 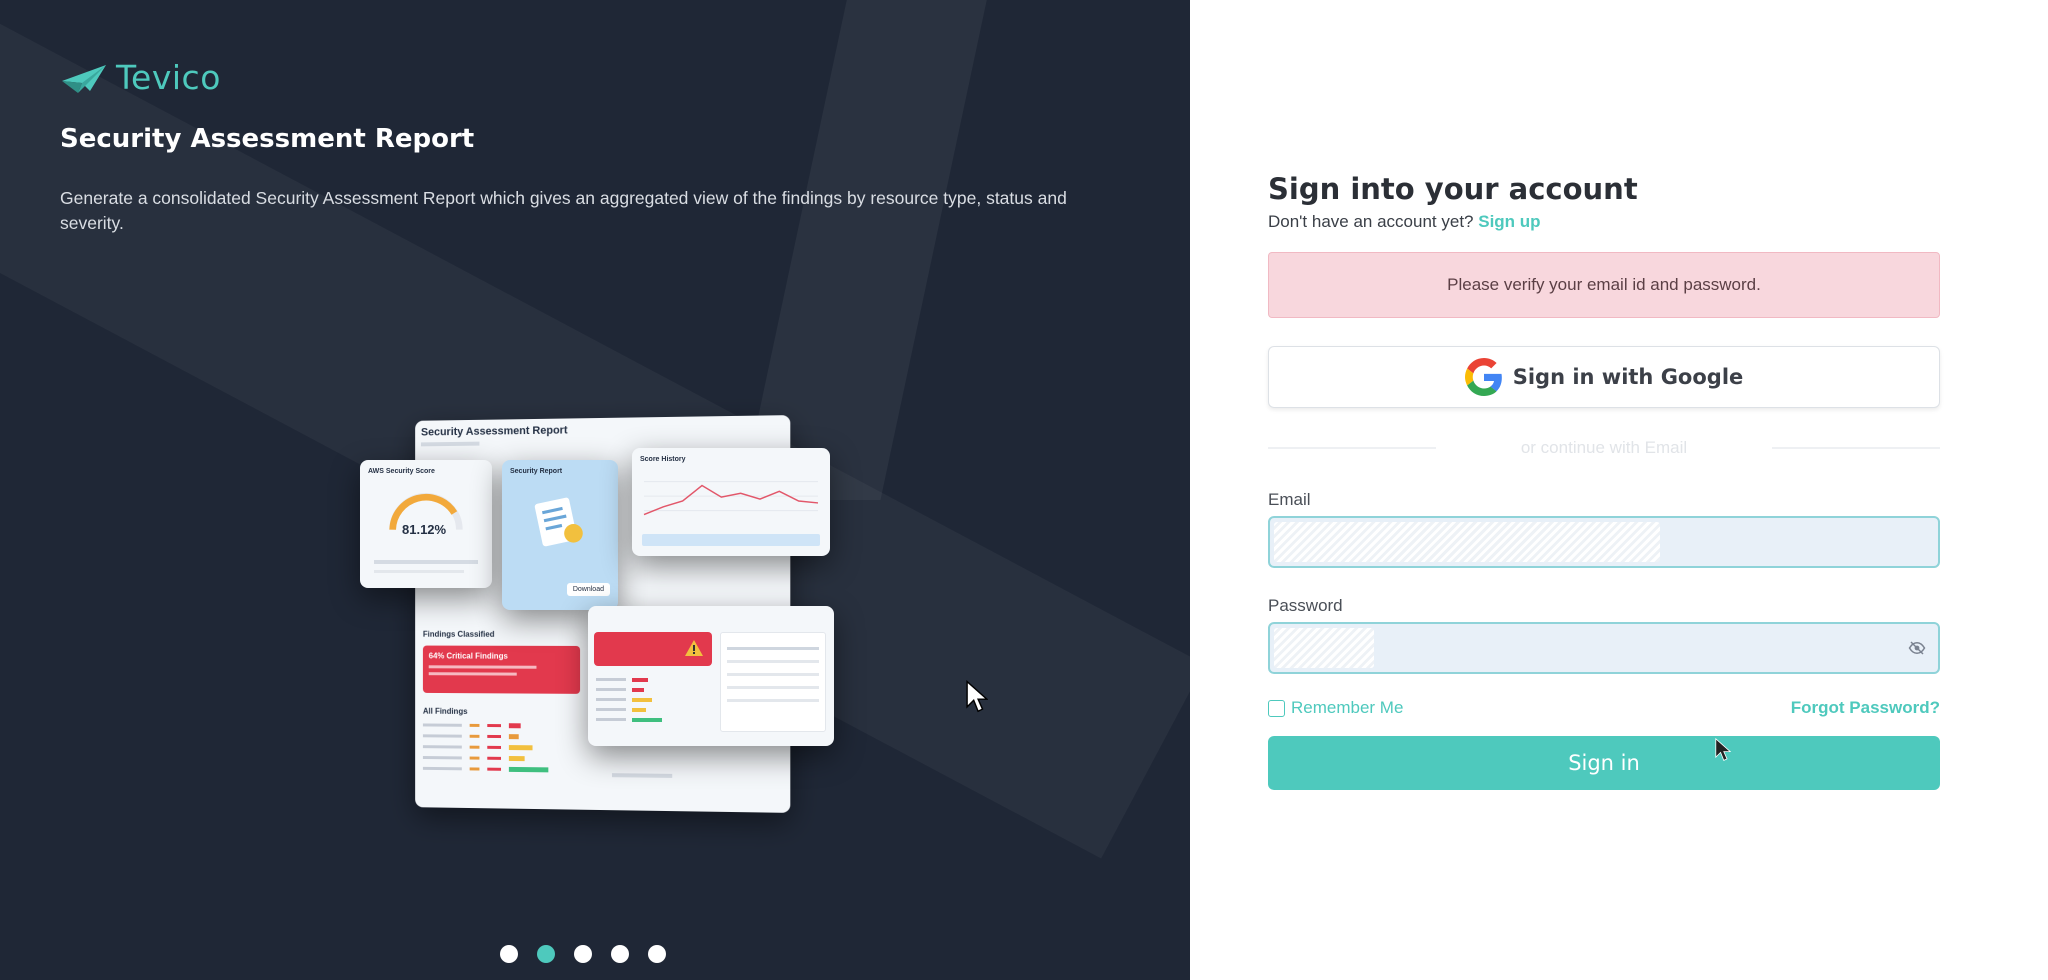 What do you see at coordinates (1604, 648) in the screenshot?
I see `password-field` at bounding box center [1604, 648].